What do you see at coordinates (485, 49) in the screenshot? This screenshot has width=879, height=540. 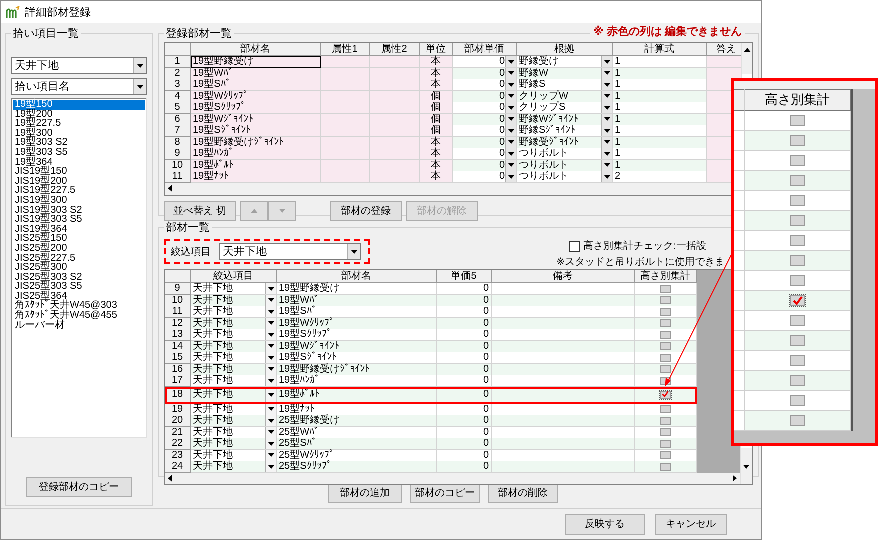 I see `column-header: 部材単価` at bounding box center [485, 49].